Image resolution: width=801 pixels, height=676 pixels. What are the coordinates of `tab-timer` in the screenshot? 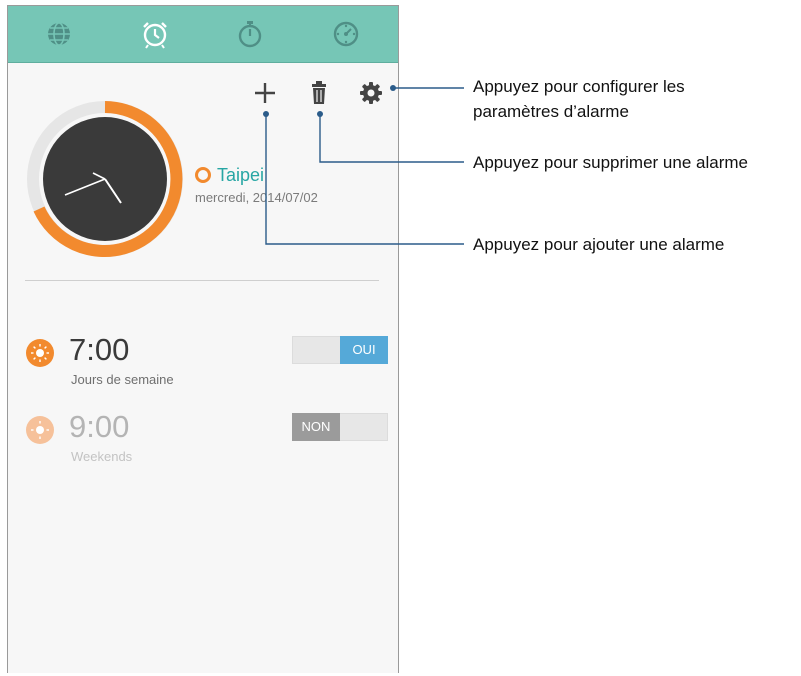 It's located at (346, 34).